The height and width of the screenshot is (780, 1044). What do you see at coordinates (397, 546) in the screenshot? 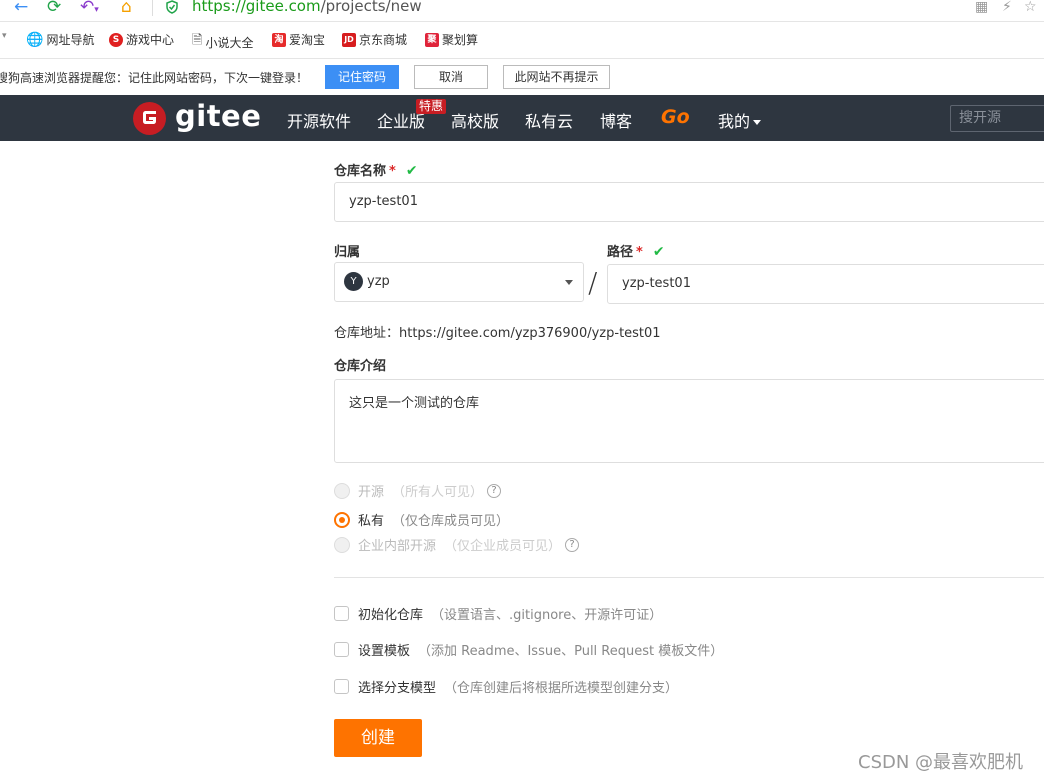
I see `visibility-label: 企业内部开源` at bounding box center [397, 546].